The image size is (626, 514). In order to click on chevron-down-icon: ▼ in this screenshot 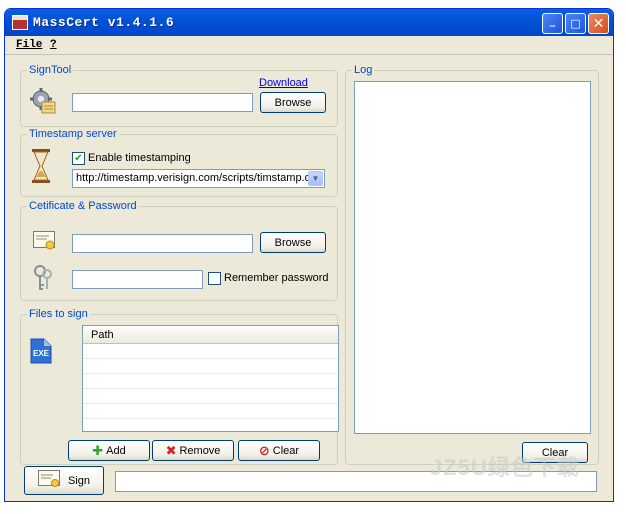, I will do `click(315, 178)`.